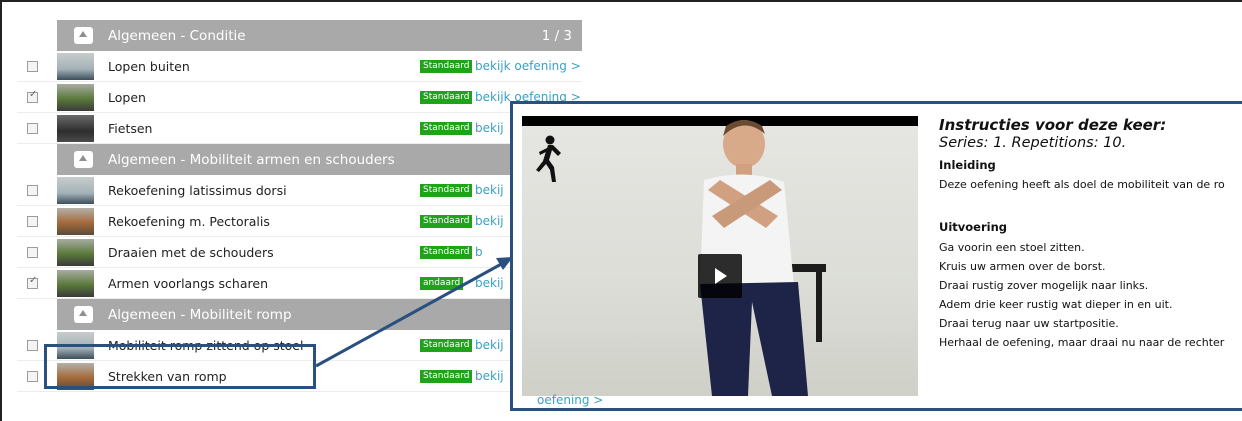 This screenshot has height=421, width=1242. Describe the element at coordinates (1029, 323) in the screenshot. I see `step-5: Draai terug naar uw startpositie.` at that location.